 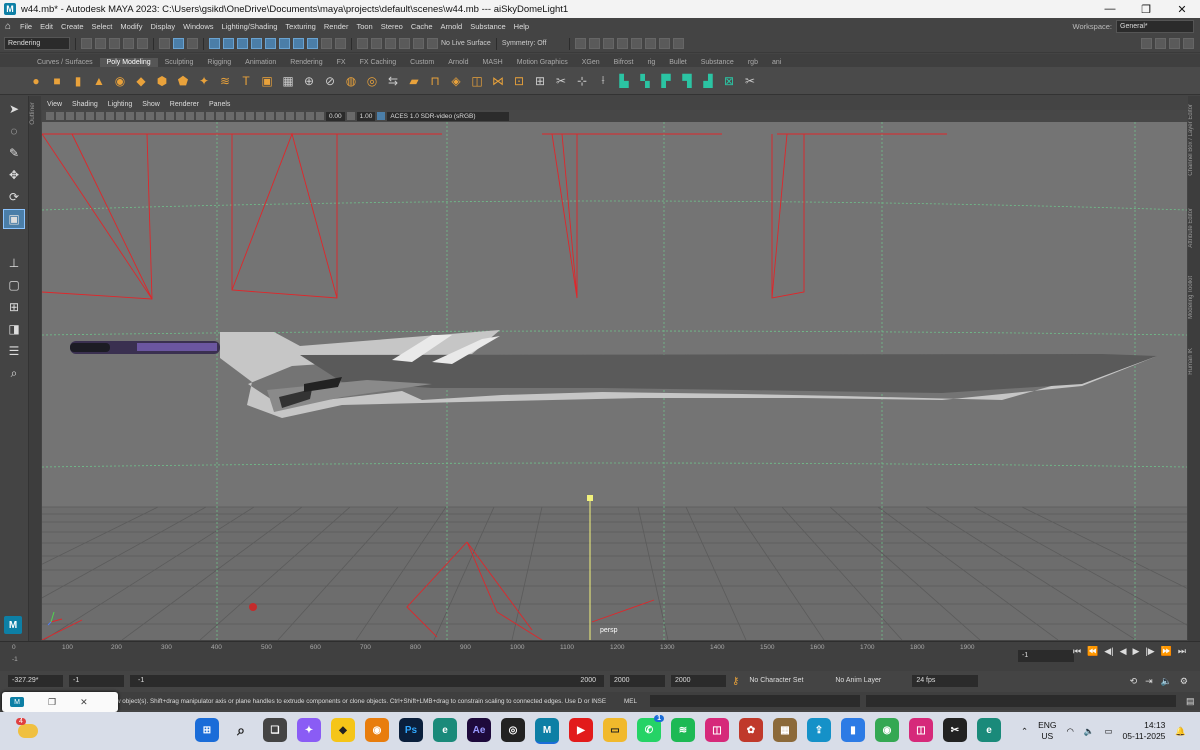 I want to click on menu-texturing: Texturing, so click(x=300, y=26).